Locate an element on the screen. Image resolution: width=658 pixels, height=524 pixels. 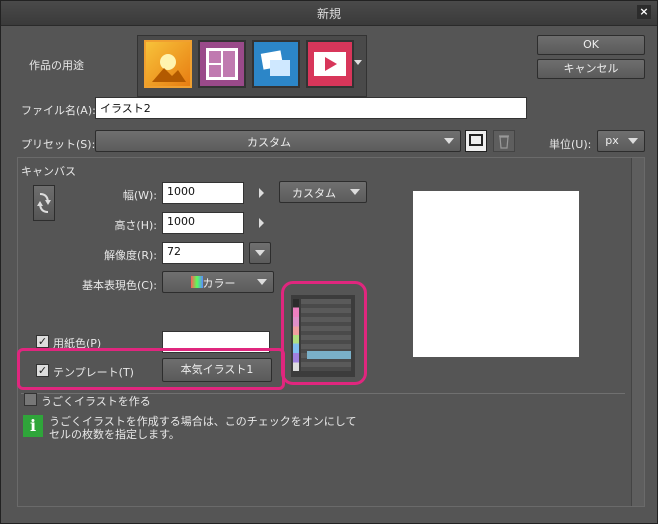
close-button: × is located at coordinates (644, 12).